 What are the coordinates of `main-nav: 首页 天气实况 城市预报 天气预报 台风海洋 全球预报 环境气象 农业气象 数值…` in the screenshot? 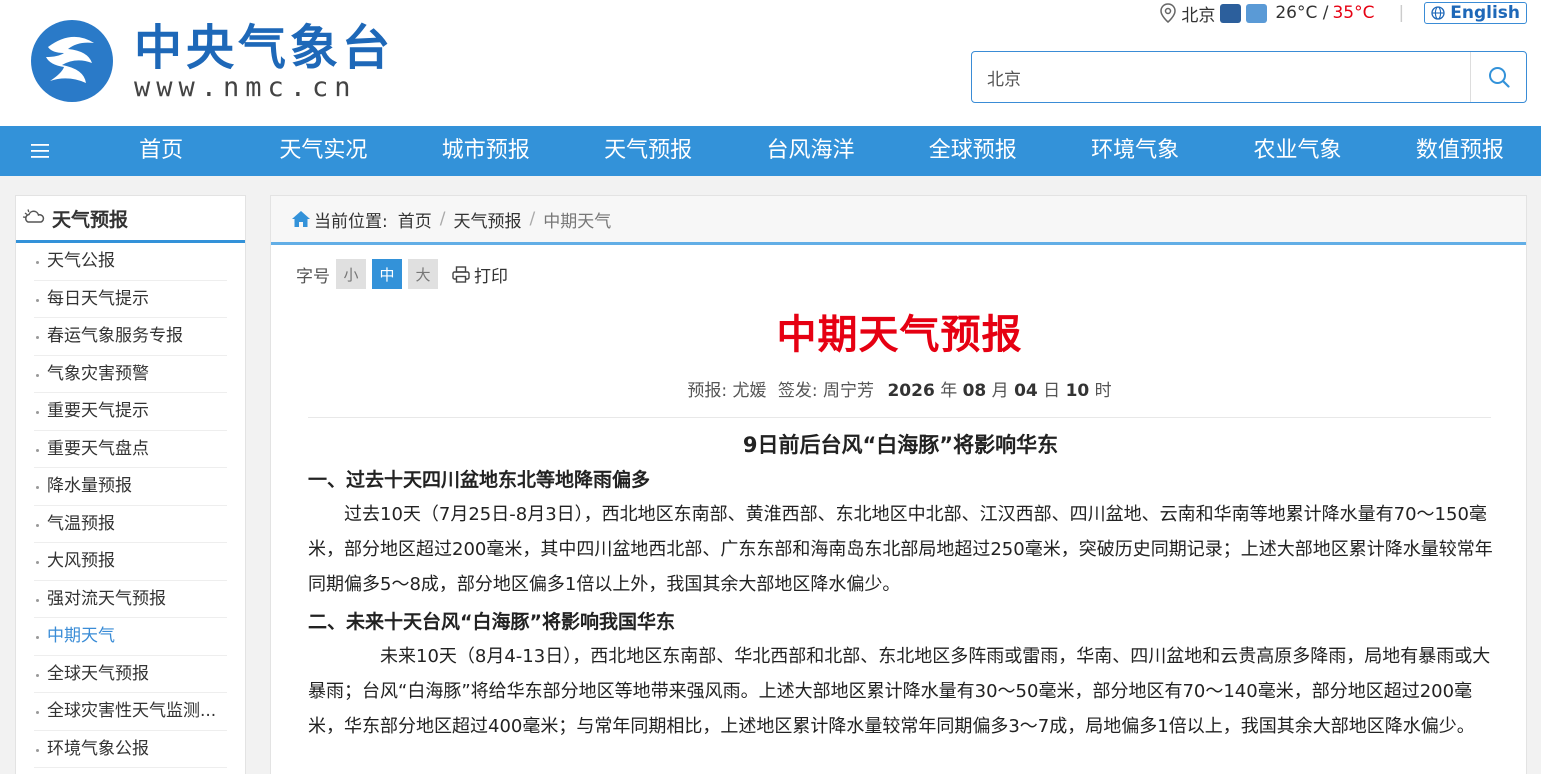 It's located at (770, 151).